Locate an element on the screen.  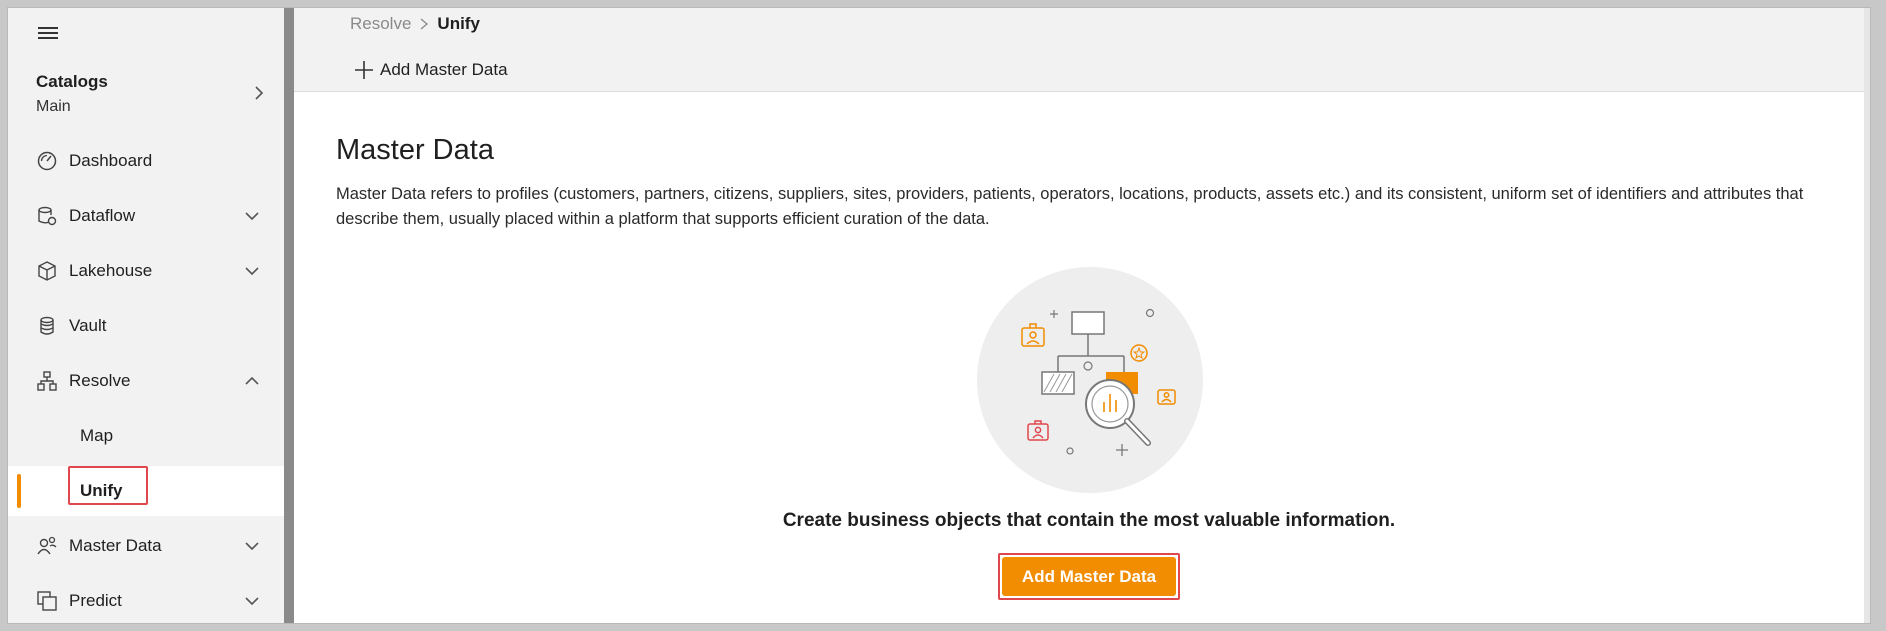
add-master-data-link: Add Master Data is located at coordinates (431, 70).